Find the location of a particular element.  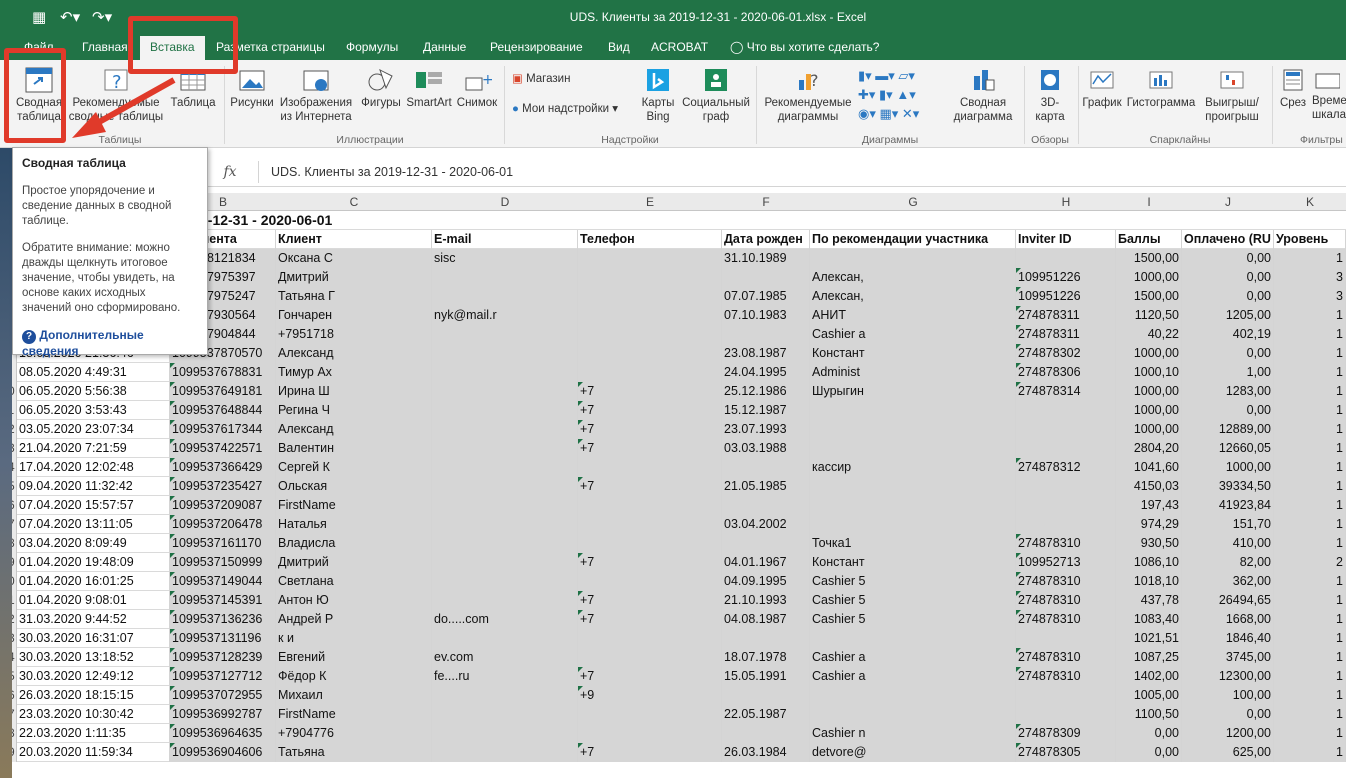

cell: 03.04.2002 is located at coordinates (766, 524).